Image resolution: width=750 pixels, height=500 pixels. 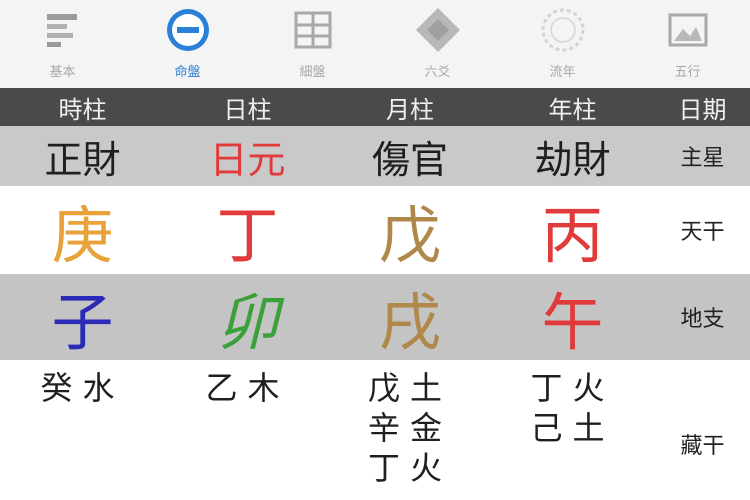 What do you see at coordinates (409, 388) in the screenshot?
I see `hidden-stem-item: 戊土` at bounding box center [409, 388].